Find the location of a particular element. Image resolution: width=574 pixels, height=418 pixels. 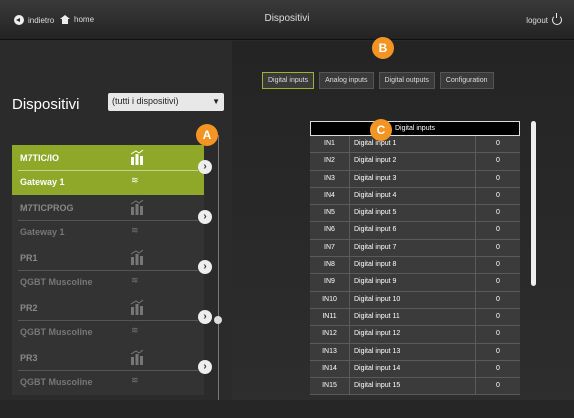

input-name: Digital input 8 is located at coordinates (413, 265).